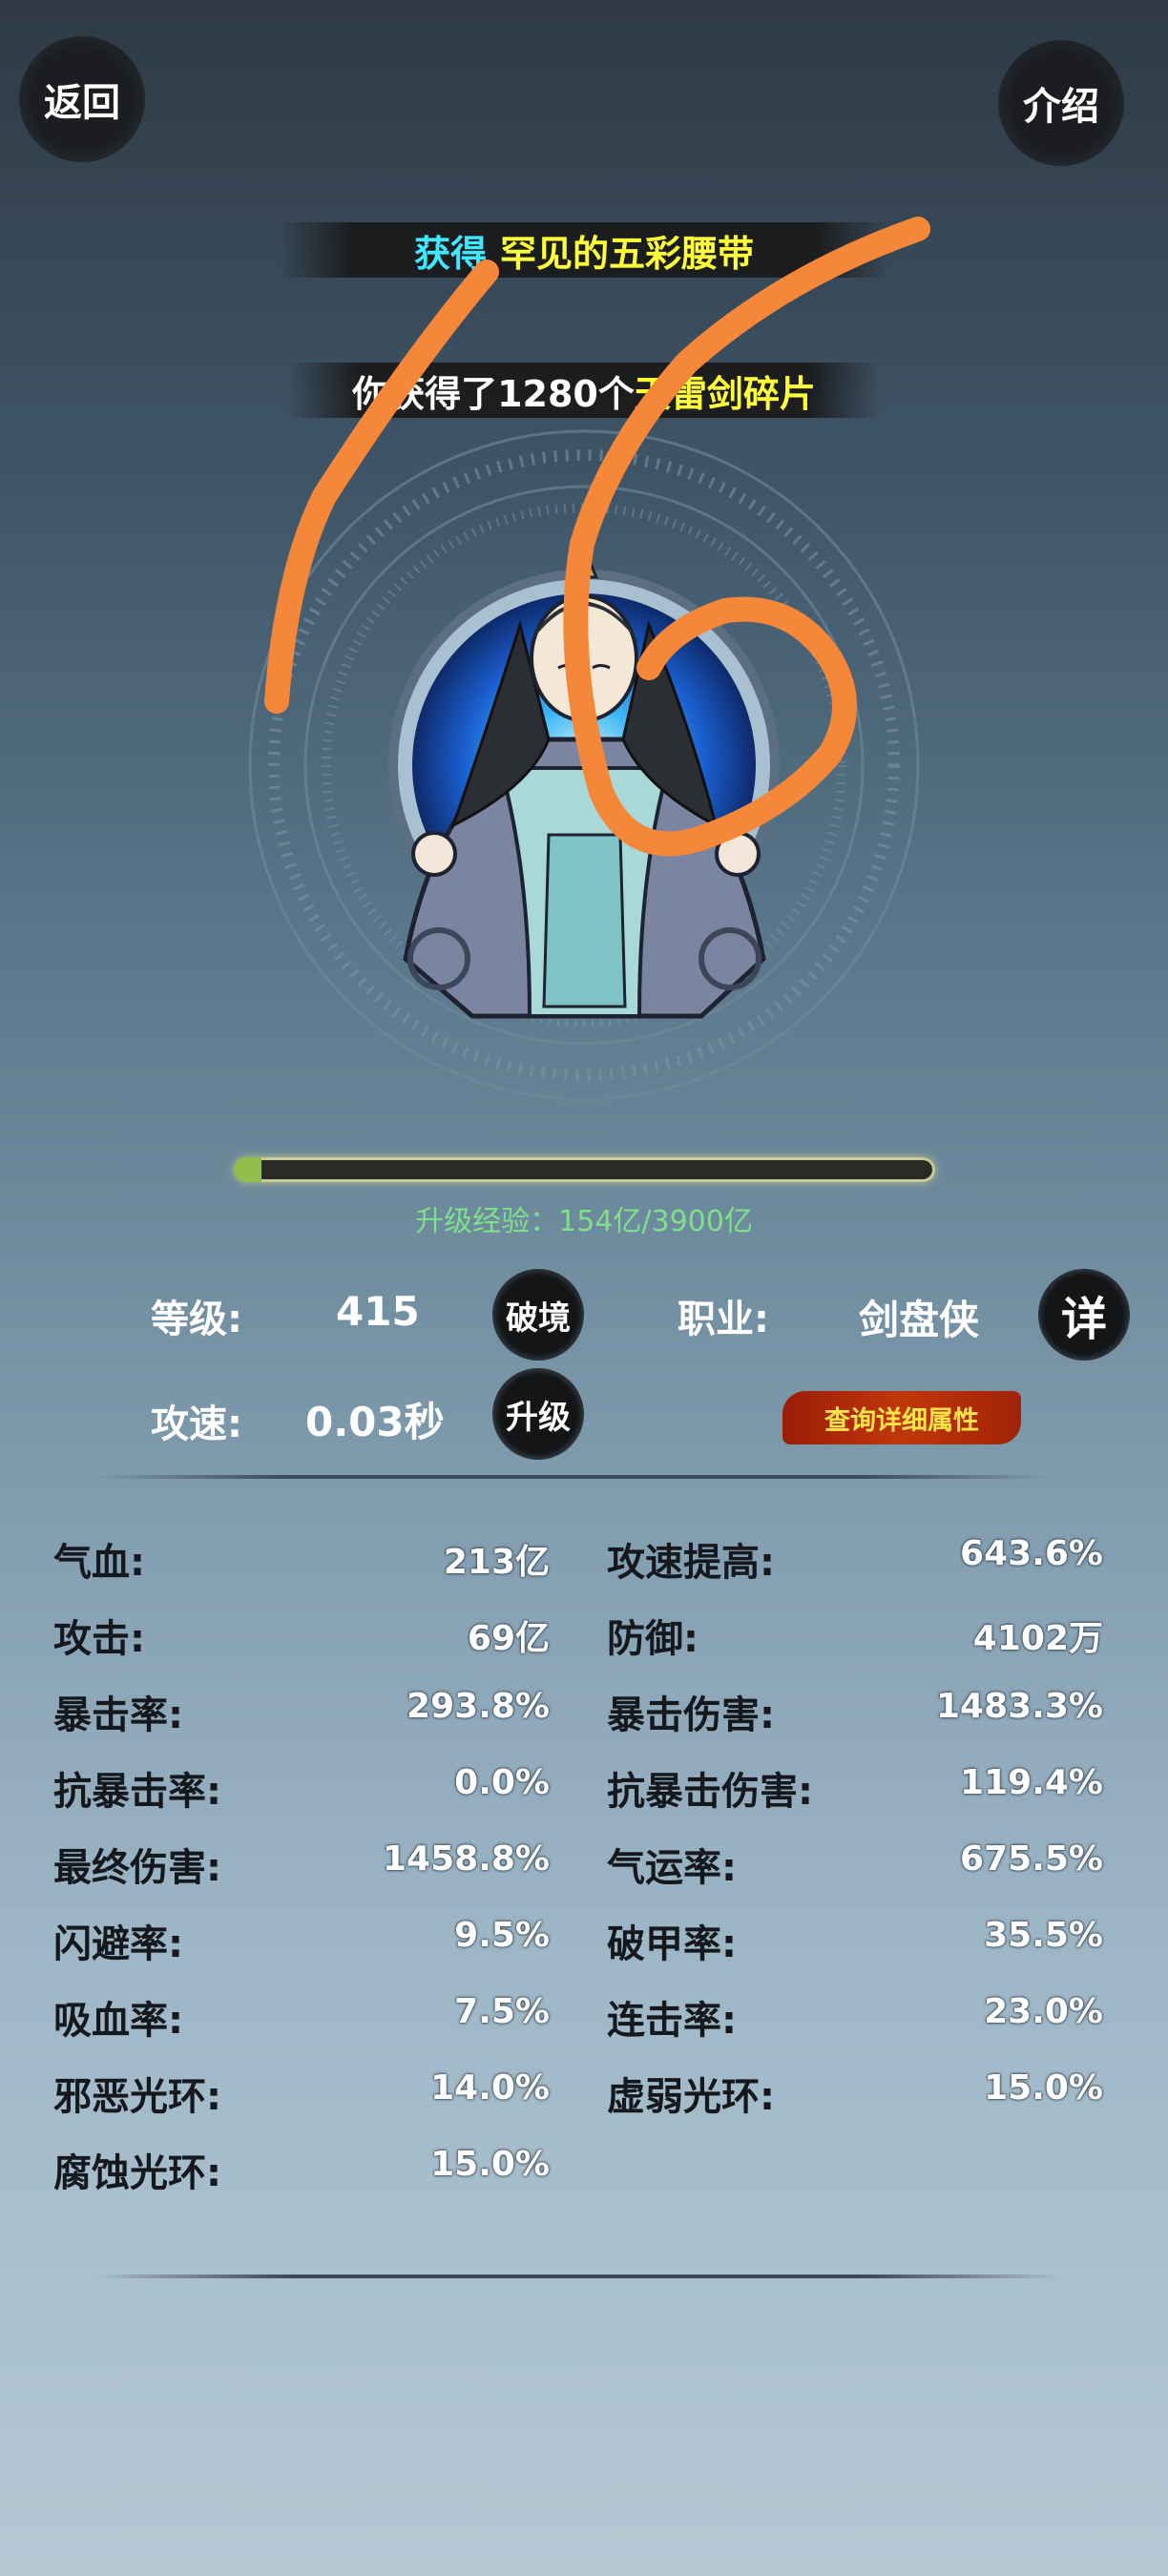 This screenshot has height=2576, width=1168. I want to click on attack-speed-label: 攻速:, so click(196, 1424).